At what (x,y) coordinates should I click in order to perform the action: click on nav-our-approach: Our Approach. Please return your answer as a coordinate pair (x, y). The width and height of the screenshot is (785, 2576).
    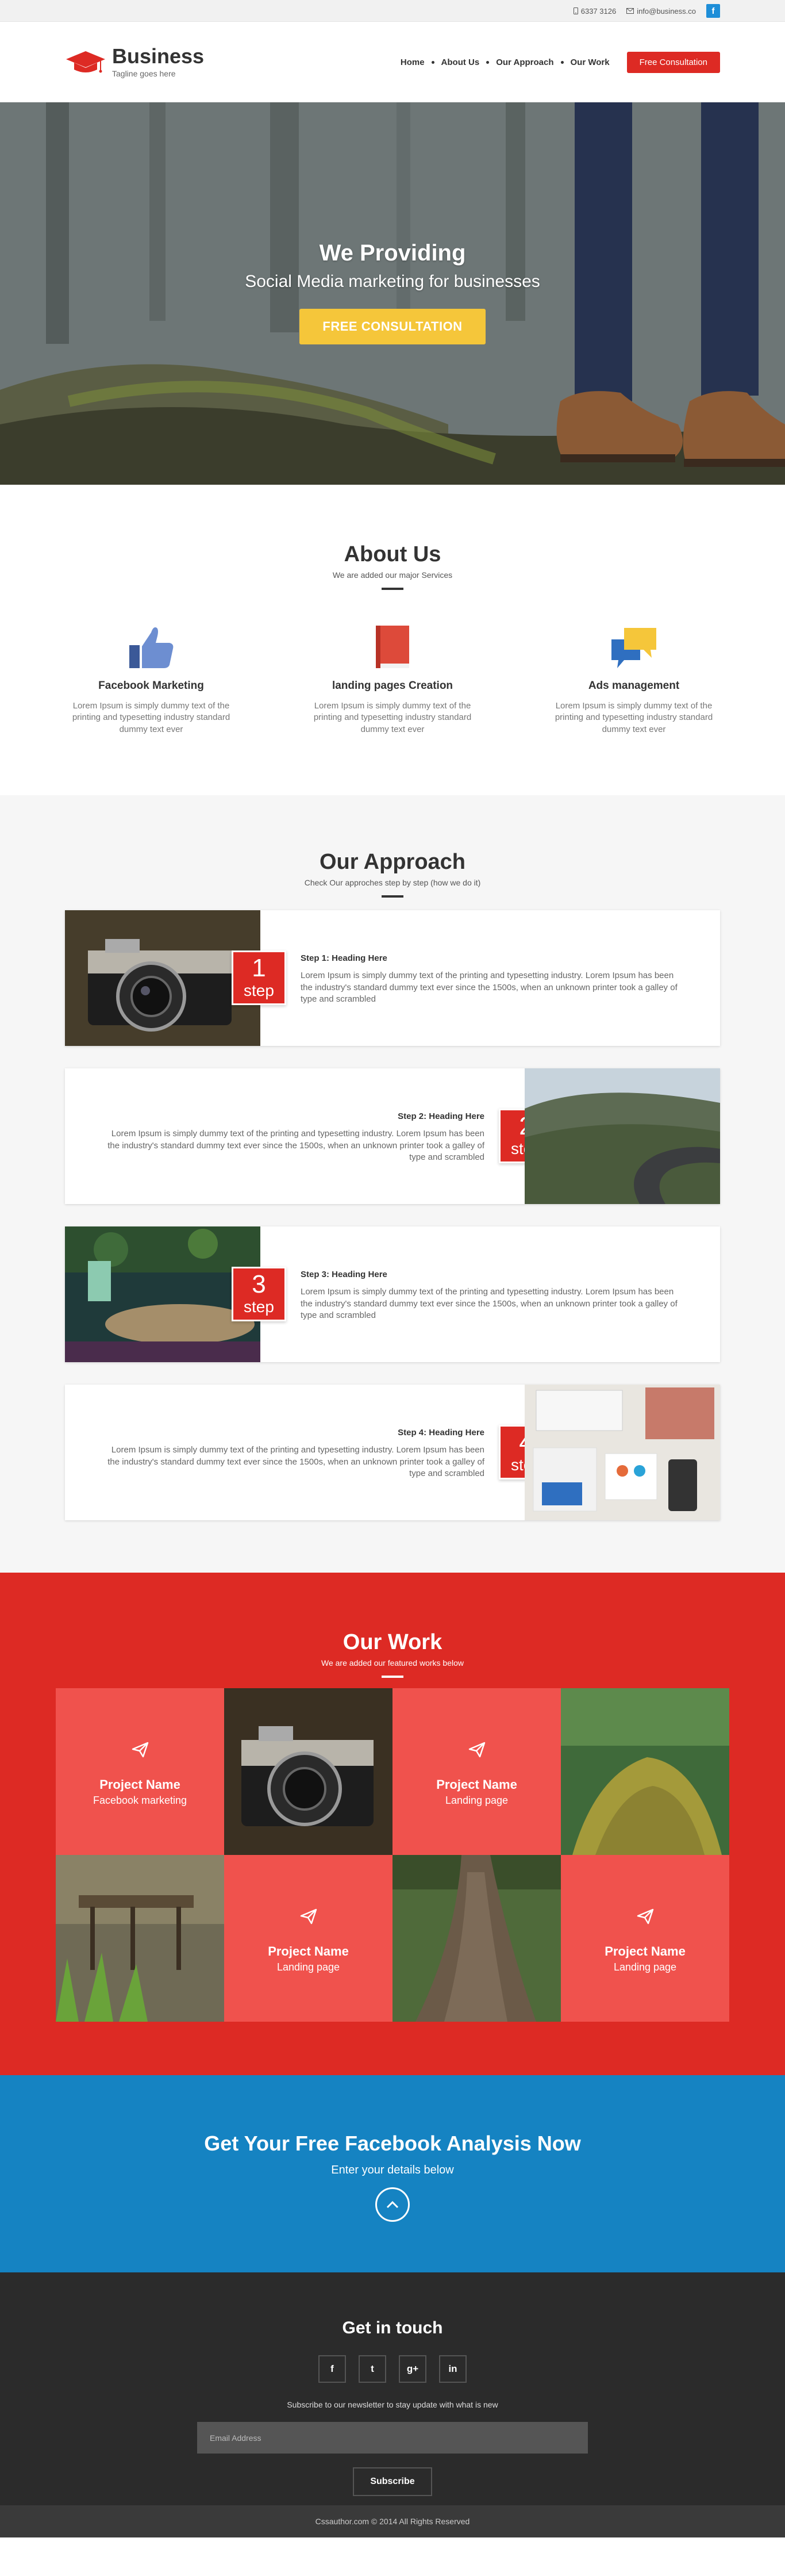
    Looking at the image, I should click on (524, 62).